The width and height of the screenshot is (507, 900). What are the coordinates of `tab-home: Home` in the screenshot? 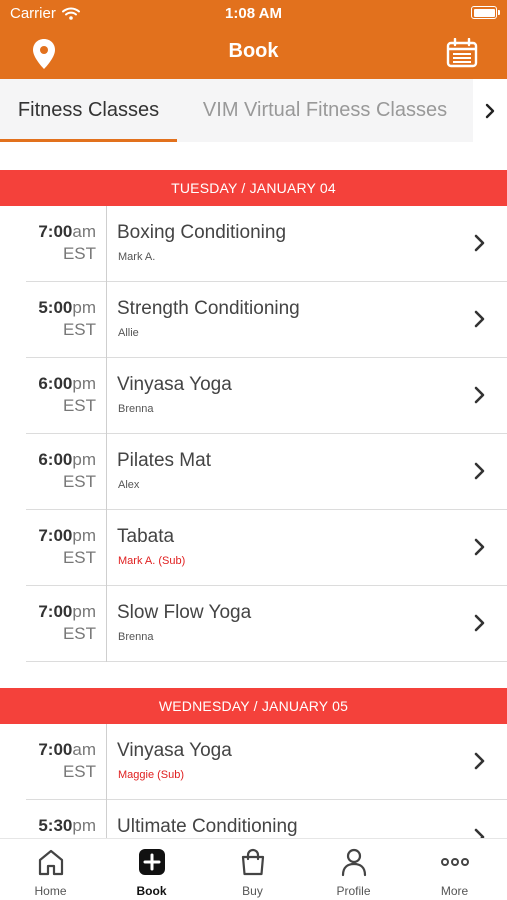 It's located at (50, 869).